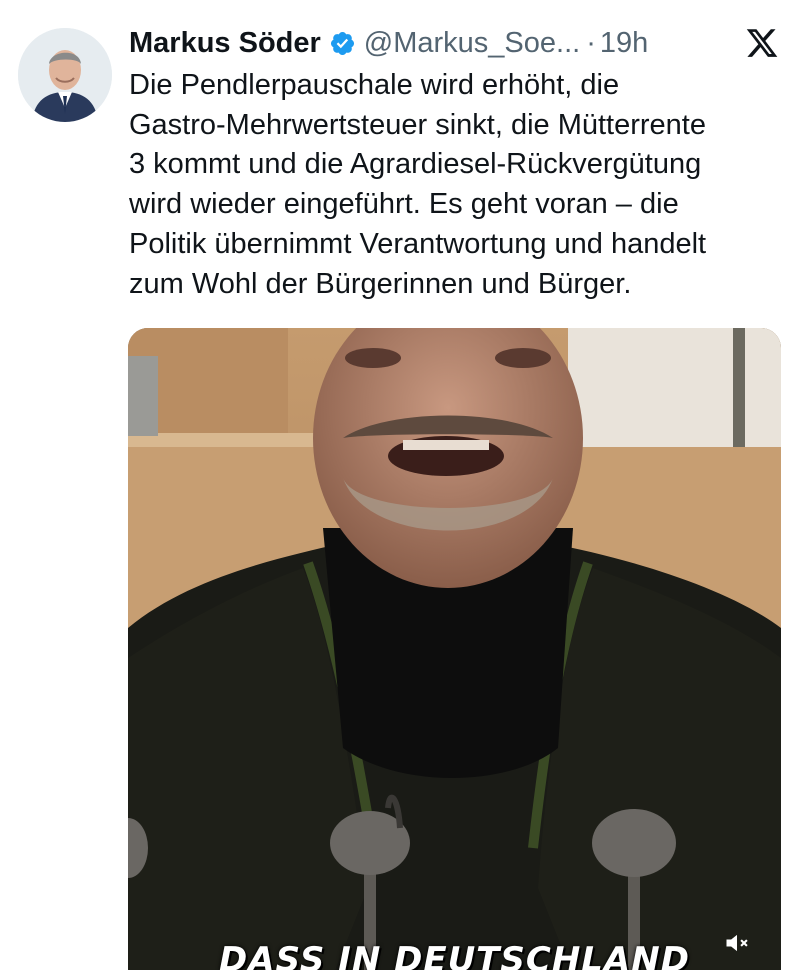  What do you see at coordinates (342, 43) in the screenshot?
I see `verified-badge-icon` at bounding box center [342, 43].